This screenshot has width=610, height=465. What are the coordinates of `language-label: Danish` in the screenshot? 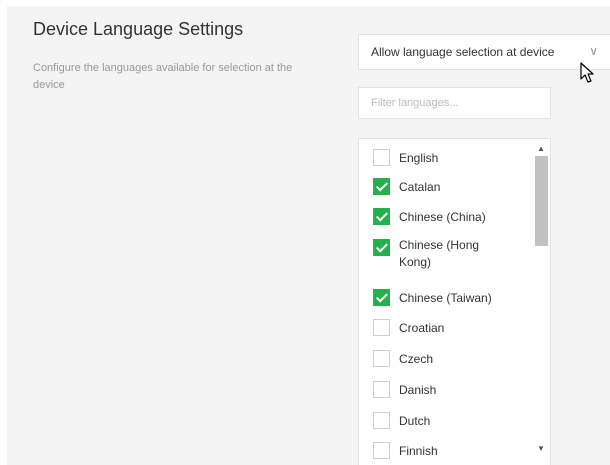 It's located at (418, 390).